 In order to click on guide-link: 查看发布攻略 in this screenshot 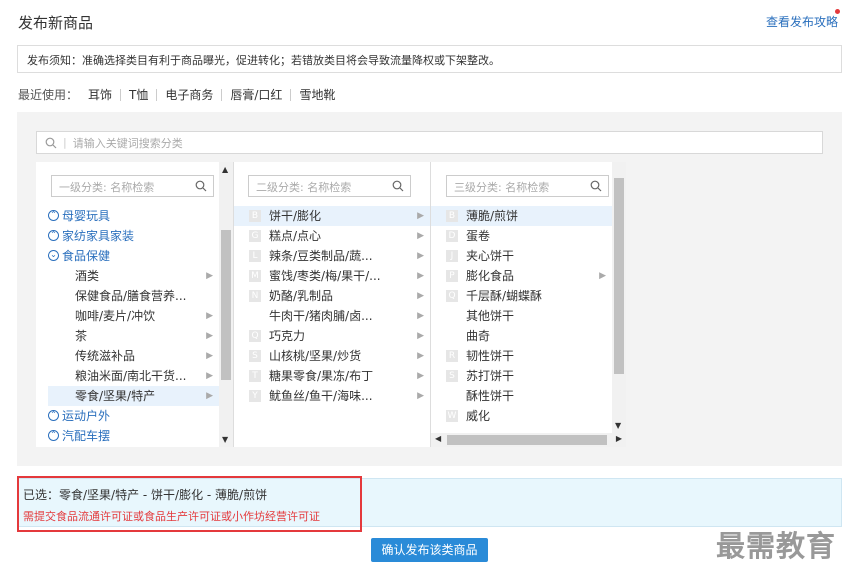, I will do `click(802, 21)`.